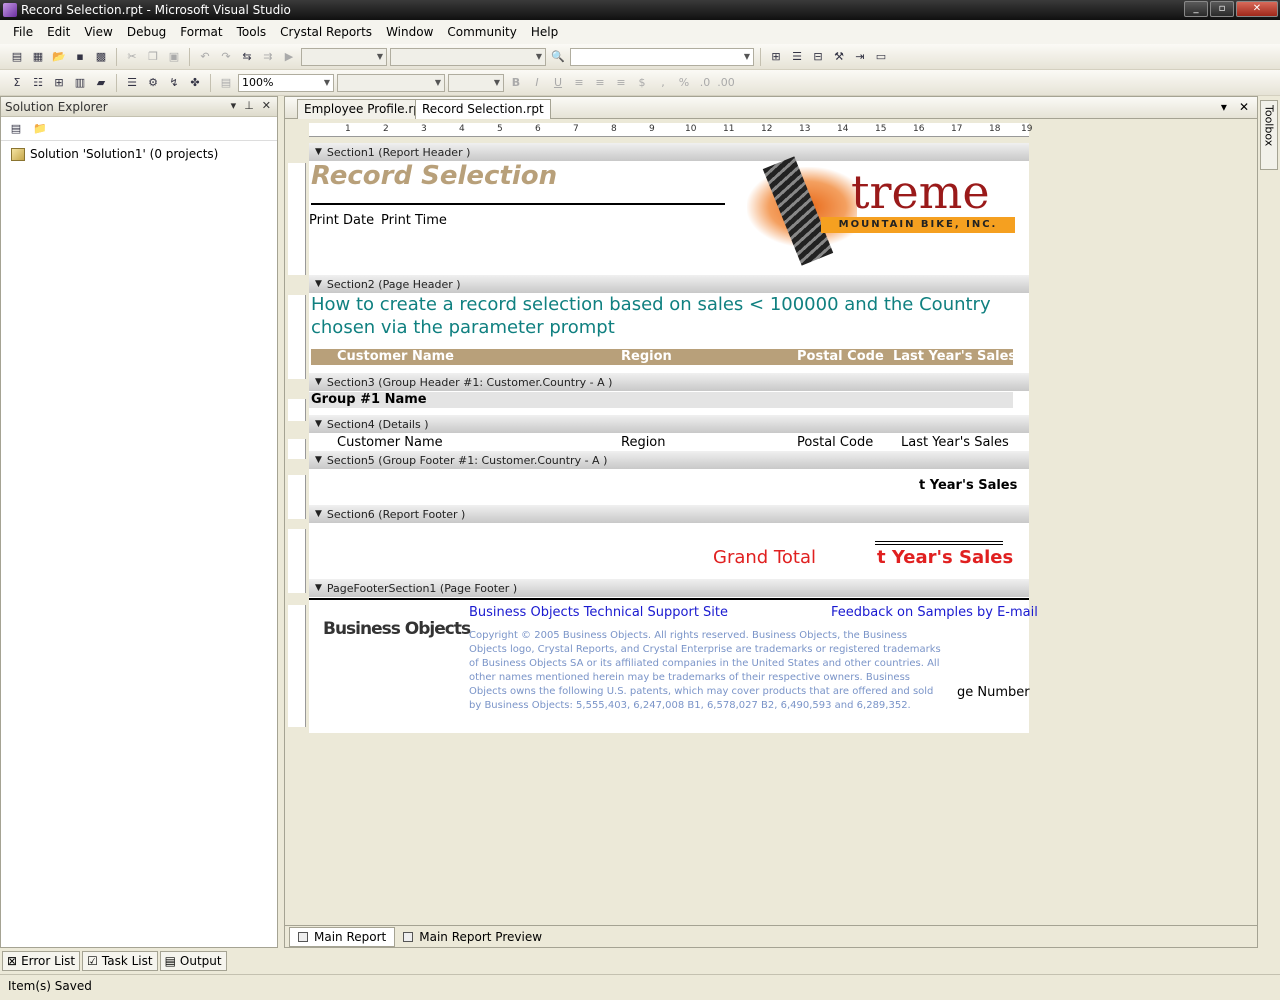 The height and width of the screenshot is (1000, 1280). What do you see at coordinates (642, 83) in the screenshot?
I see `currency-icon: $` at bounding box center [642, 83].